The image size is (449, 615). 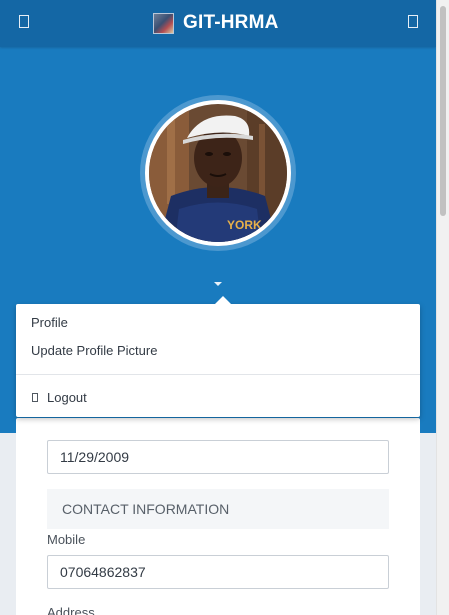 What do you see at coordinates (67, 397) in the screenshot?
I see `logout-label: Logout` at bounding box center [67, 397].